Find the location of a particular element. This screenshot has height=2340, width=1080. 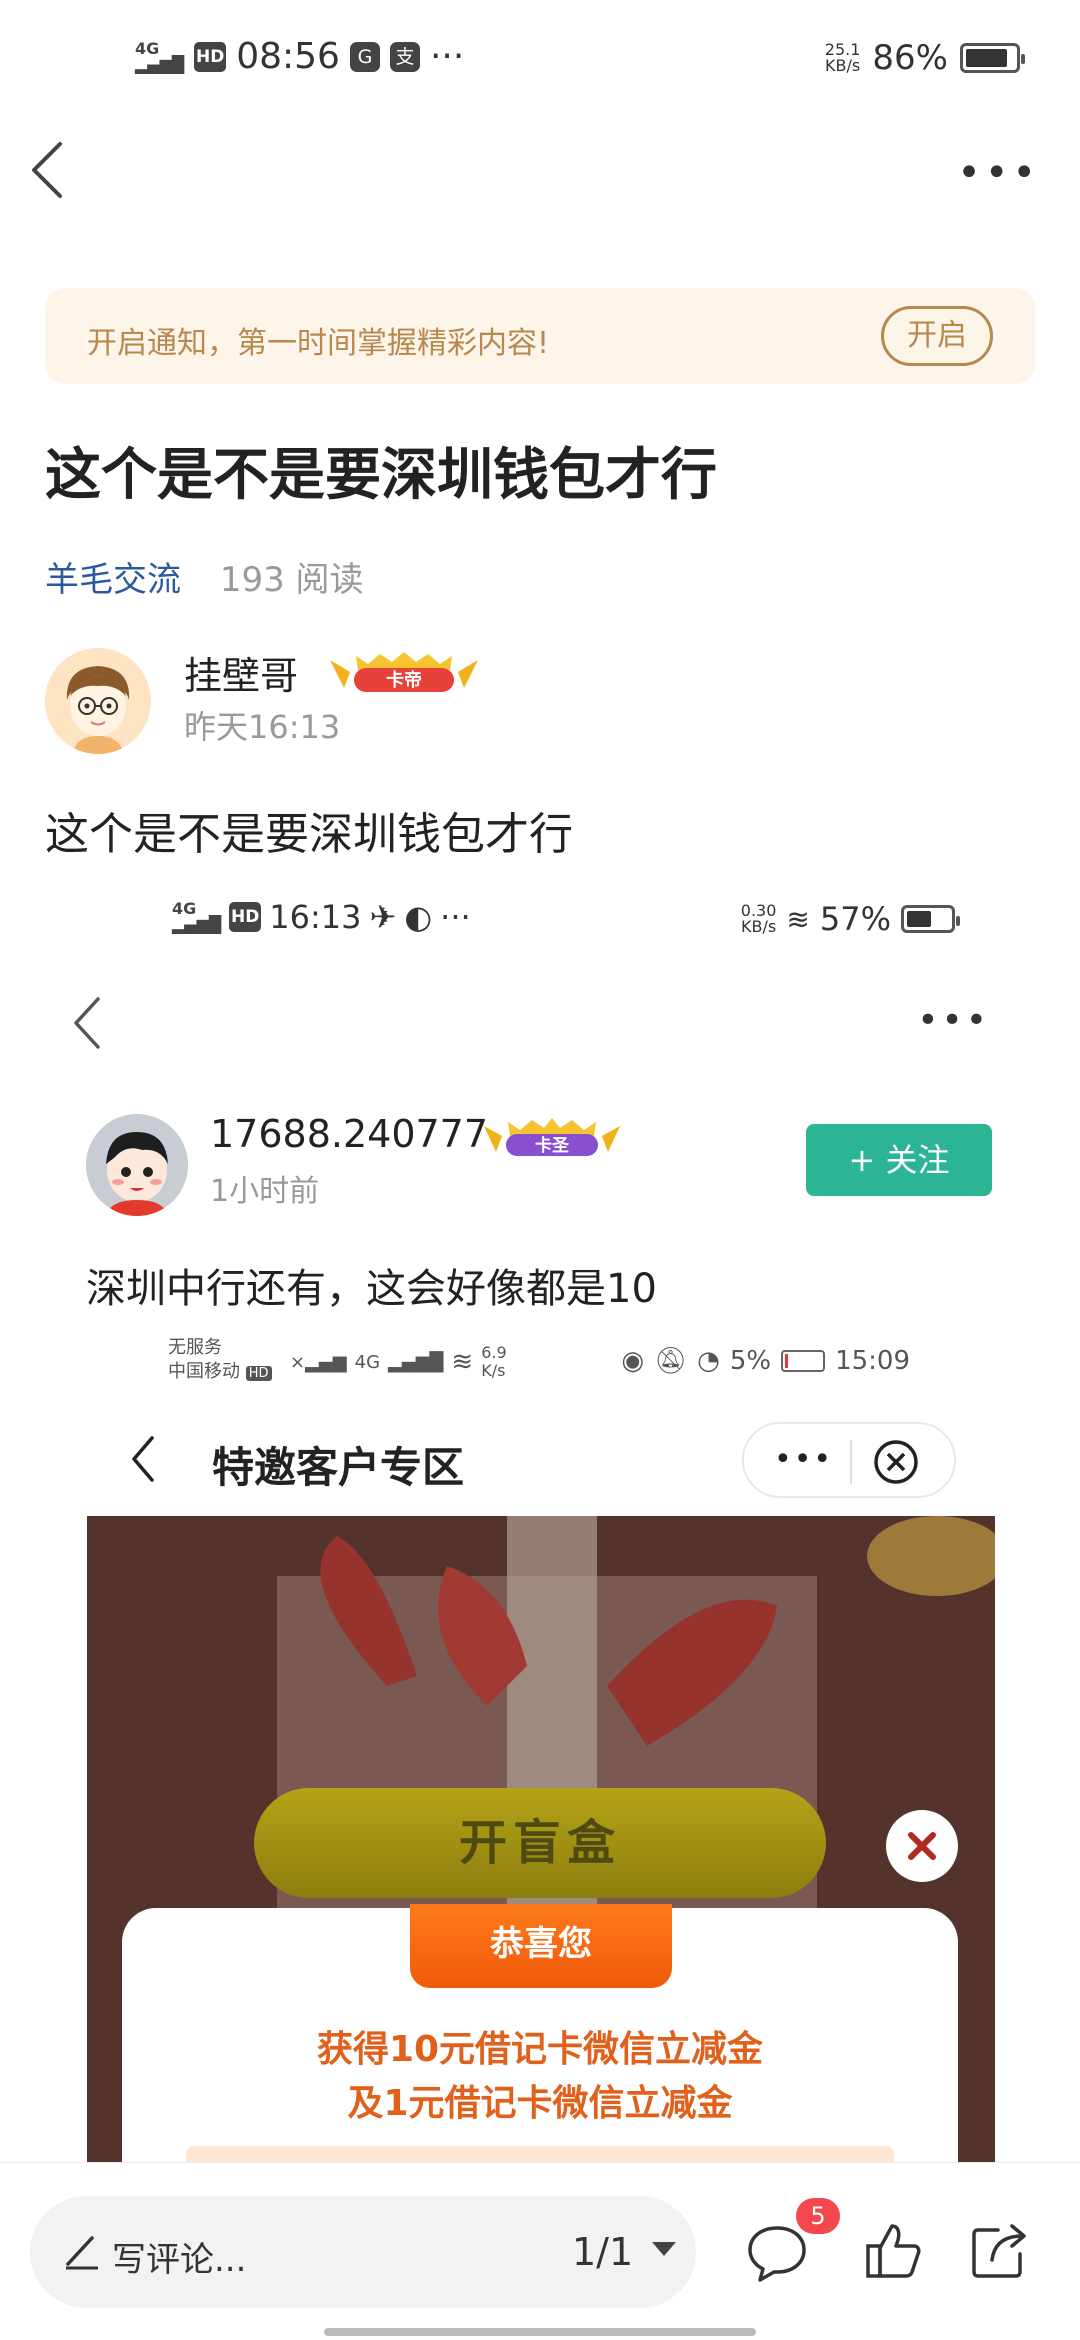

banner-text: 开启通知，第一时间掌握精彩内容! is located at coordinates (318, 343).